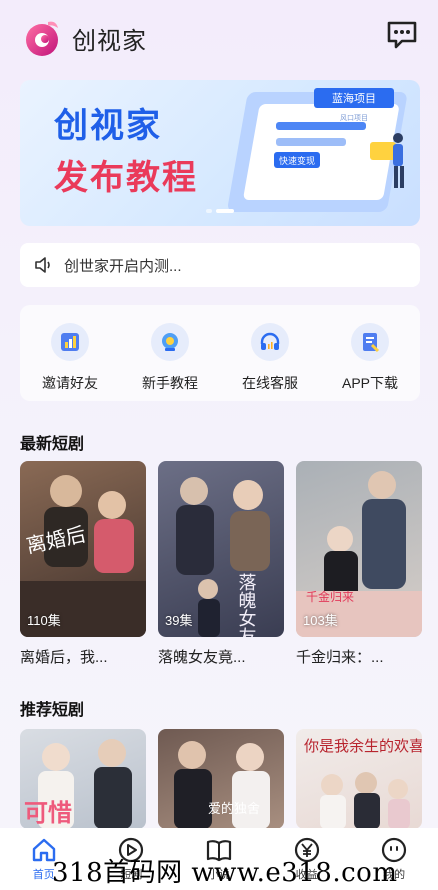  Describe the element at coordinates (270, 342) in the screenshot. I see `headset-icon` at that location.